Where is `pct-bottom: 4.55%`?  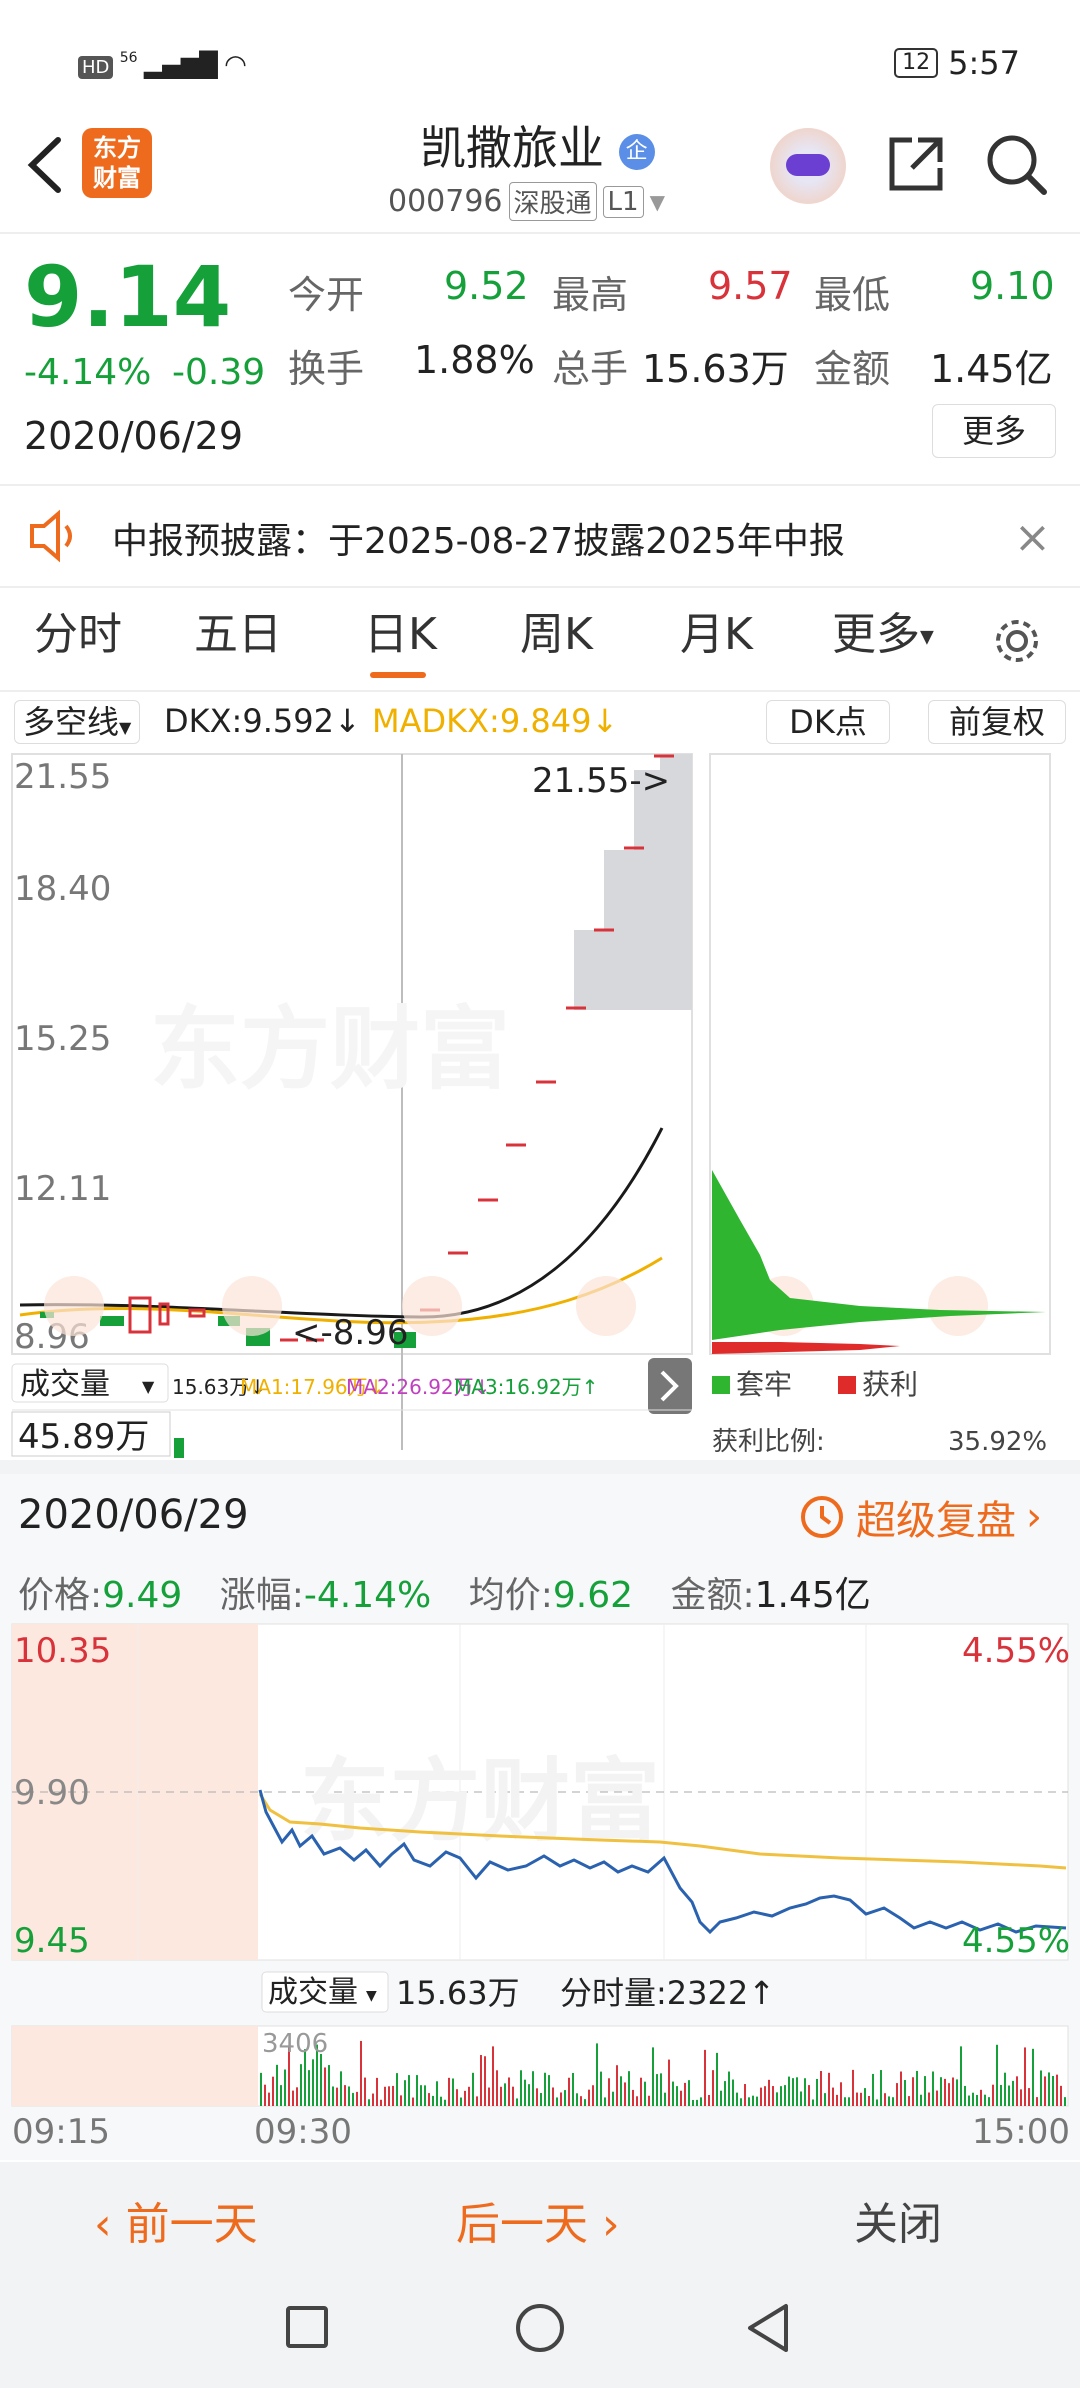 pct-bottom: 4.55% is located at coordinates (1016, 1941).